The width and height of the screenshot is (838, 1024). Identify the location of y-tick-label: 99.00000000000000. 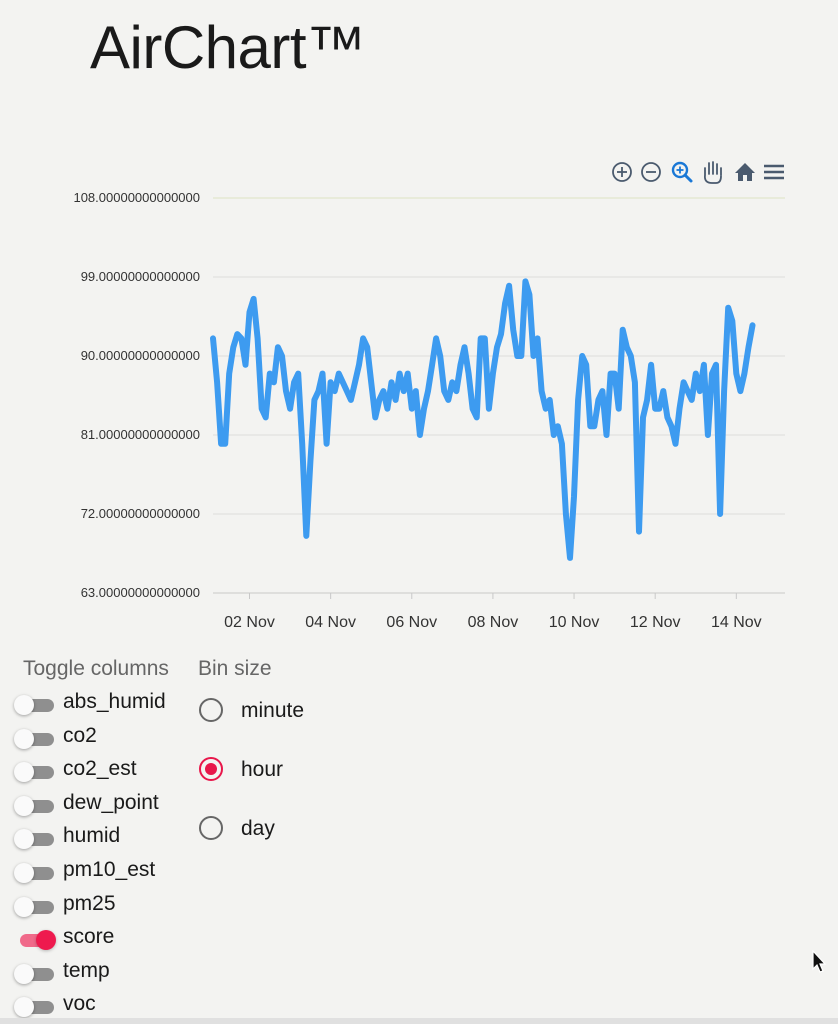
(140, 276).